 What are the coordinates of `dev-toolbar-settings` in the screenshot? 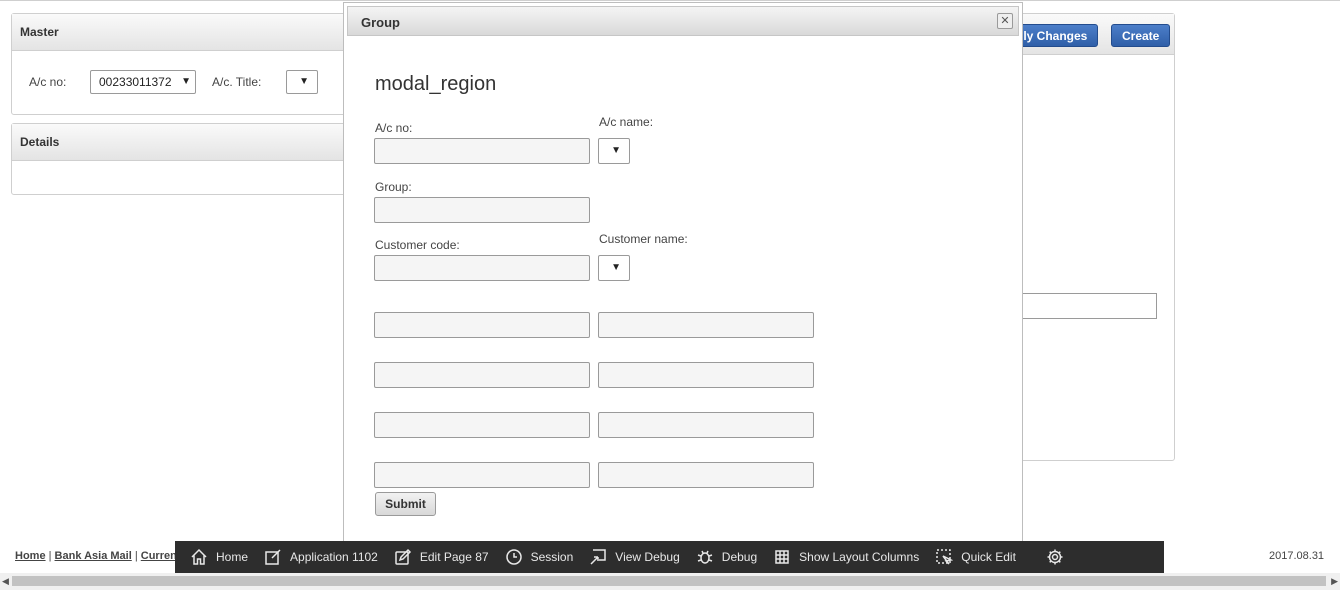 It's located at (1059, 557).